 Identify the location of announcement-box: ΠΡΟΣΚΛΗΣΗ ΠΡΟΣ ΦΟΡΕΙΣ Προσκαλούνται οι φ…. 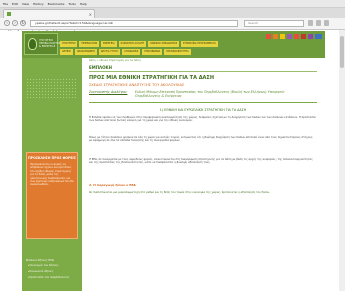
(52, 195).